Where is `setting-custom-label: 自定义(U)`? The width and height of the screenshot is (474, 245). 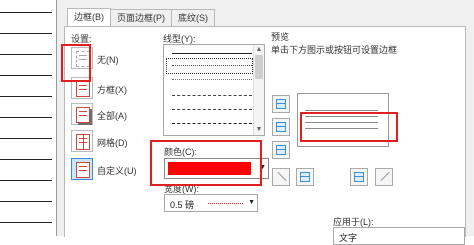
setting-custom-label: 自定义(U) is located at coordinates (117, 171).